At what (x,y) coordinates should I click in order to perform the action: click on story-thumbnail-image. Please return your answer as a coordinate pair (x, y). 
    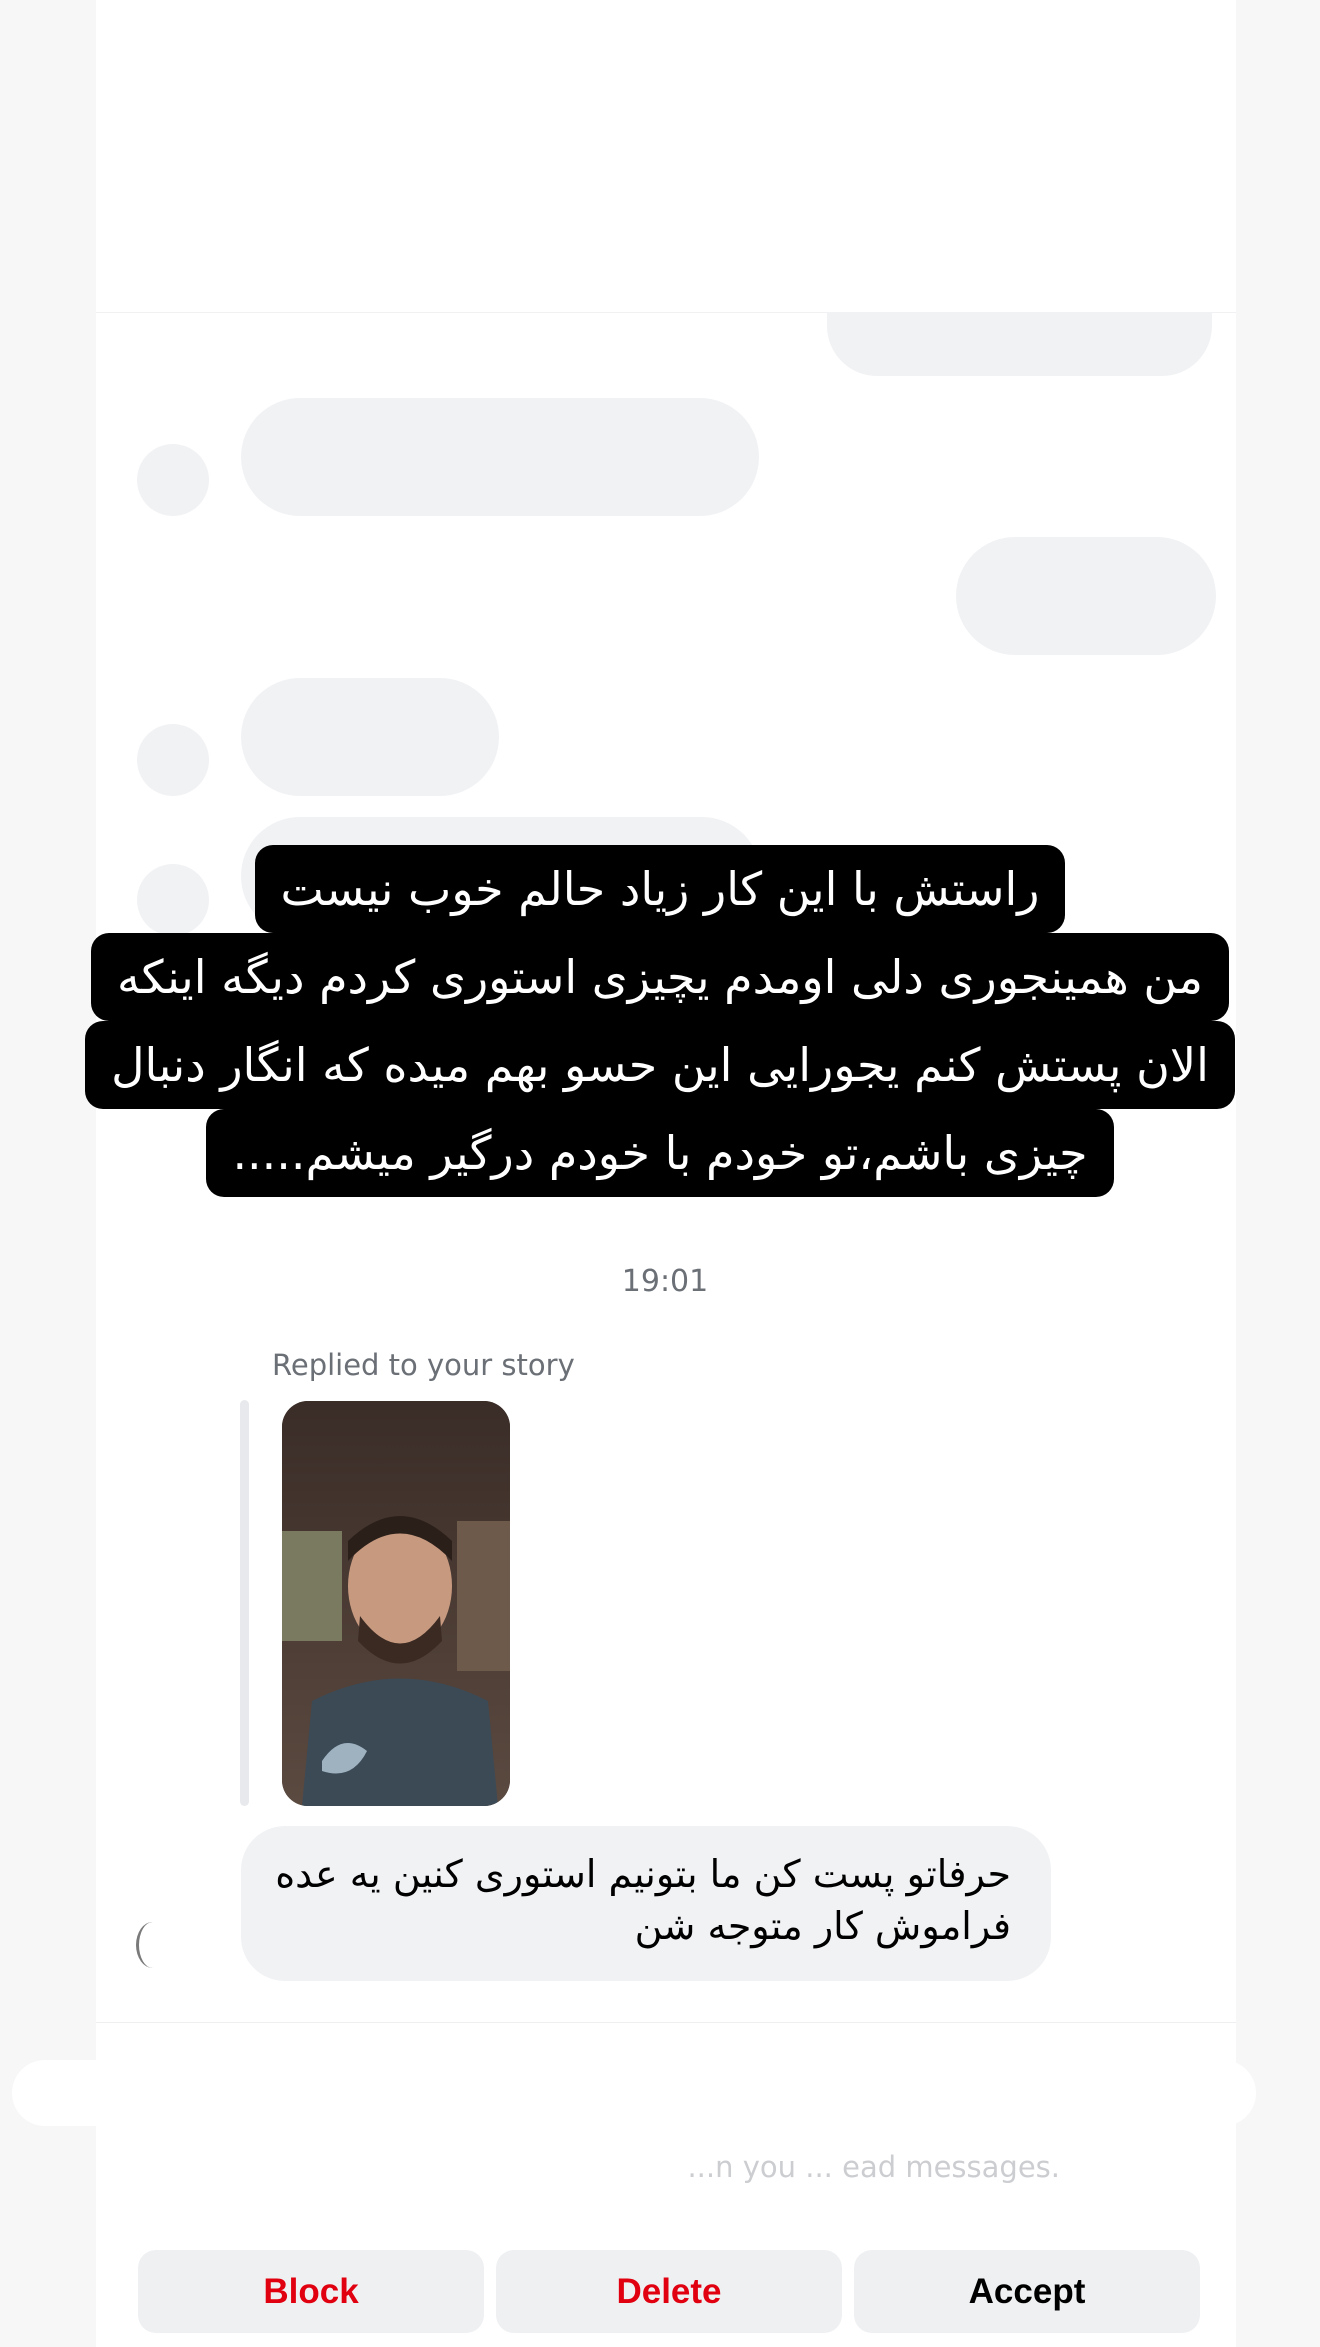
    Looking at the image, I should click on (396, 1603).